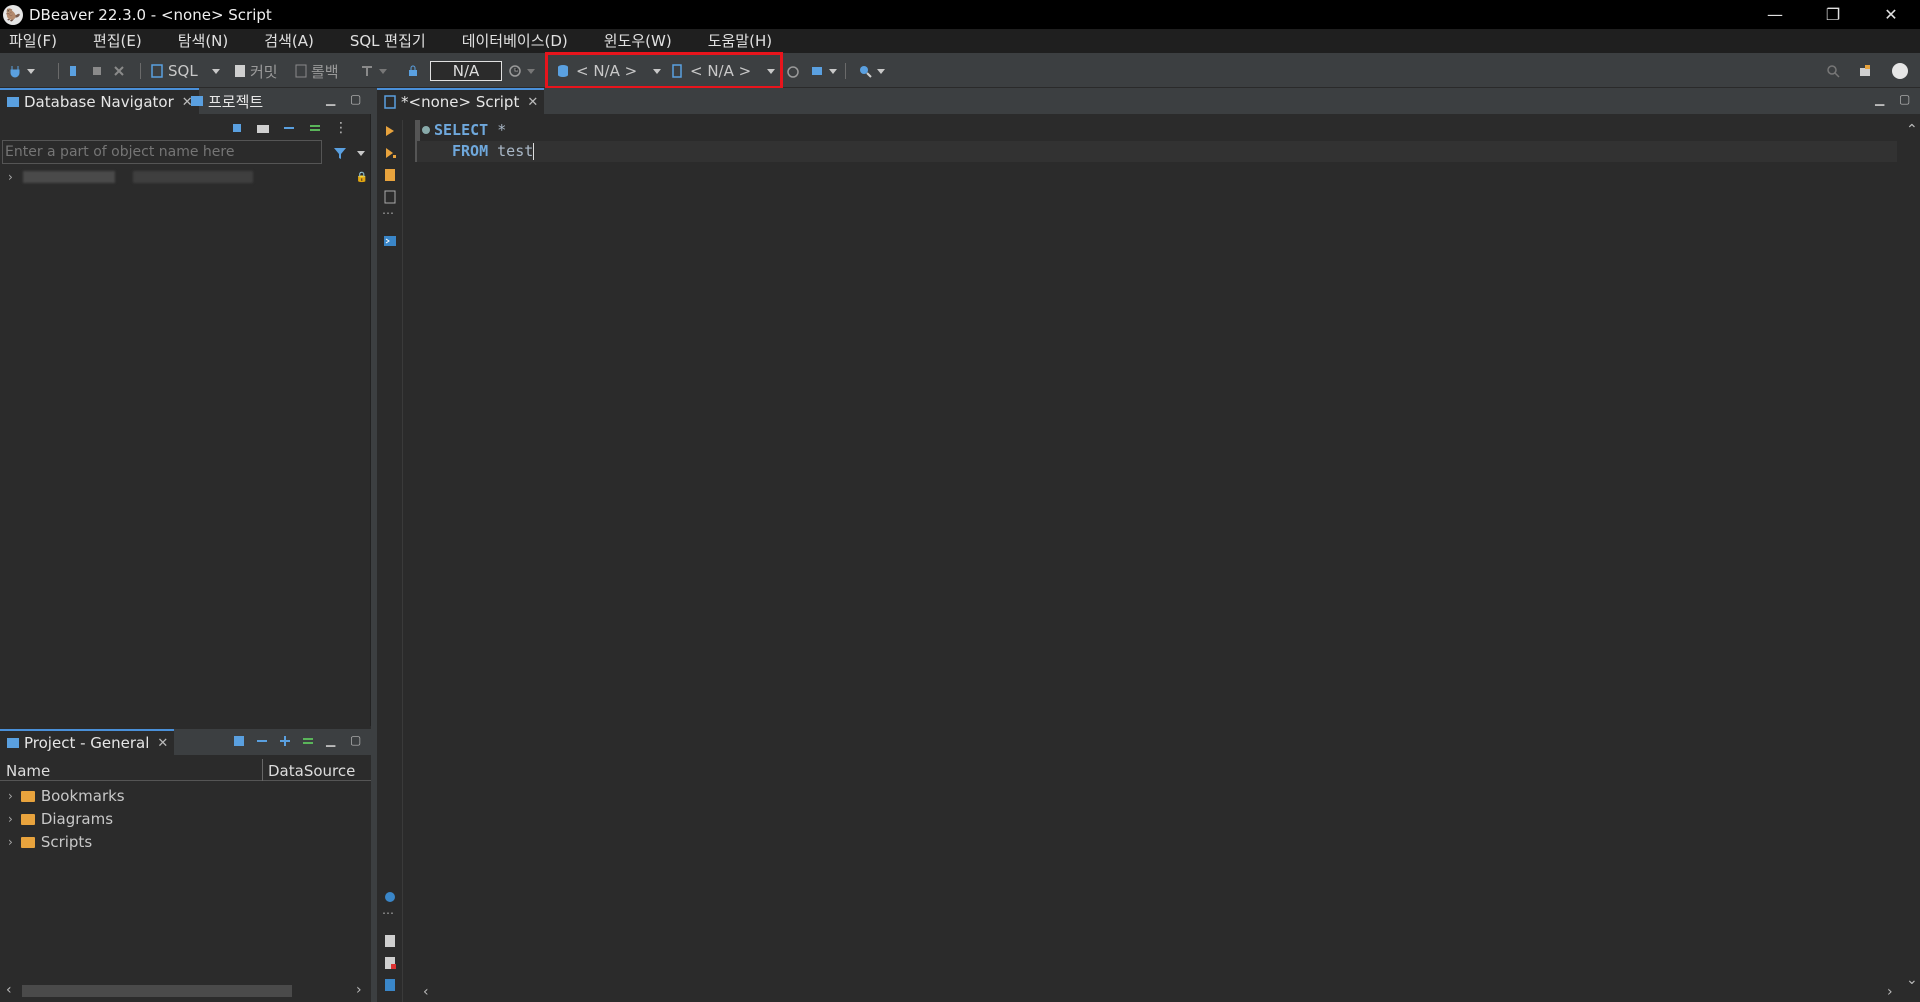 This screenshot has width=1920, height=1002. What do you see at coordinates (521, 71) in the screenshot?
I see `history-button` at bounding box center [521, 71].